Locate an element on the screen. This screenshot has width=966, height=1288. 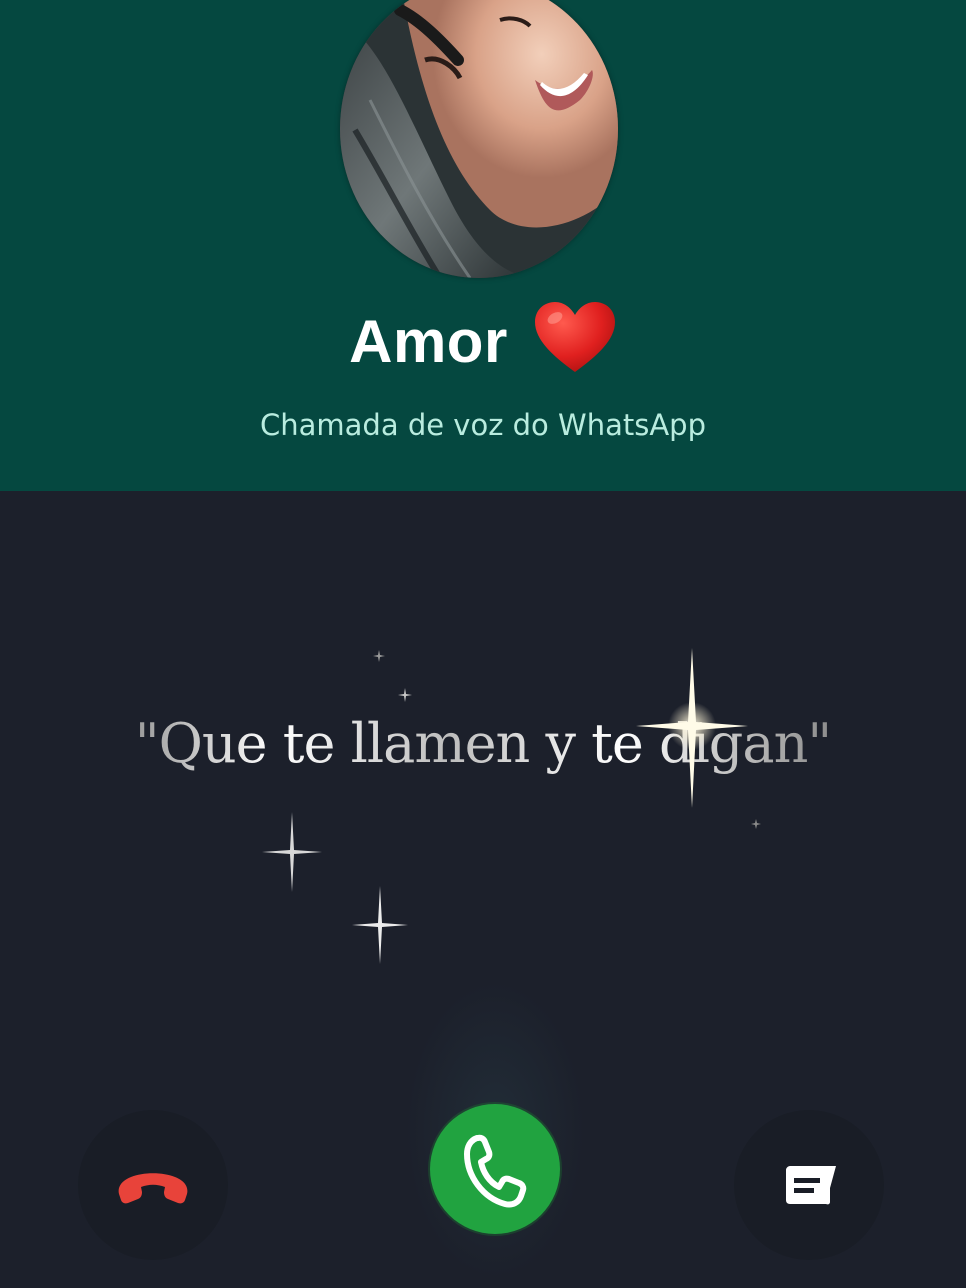
sparkle-large-icon is located at coordinates (692, 728).